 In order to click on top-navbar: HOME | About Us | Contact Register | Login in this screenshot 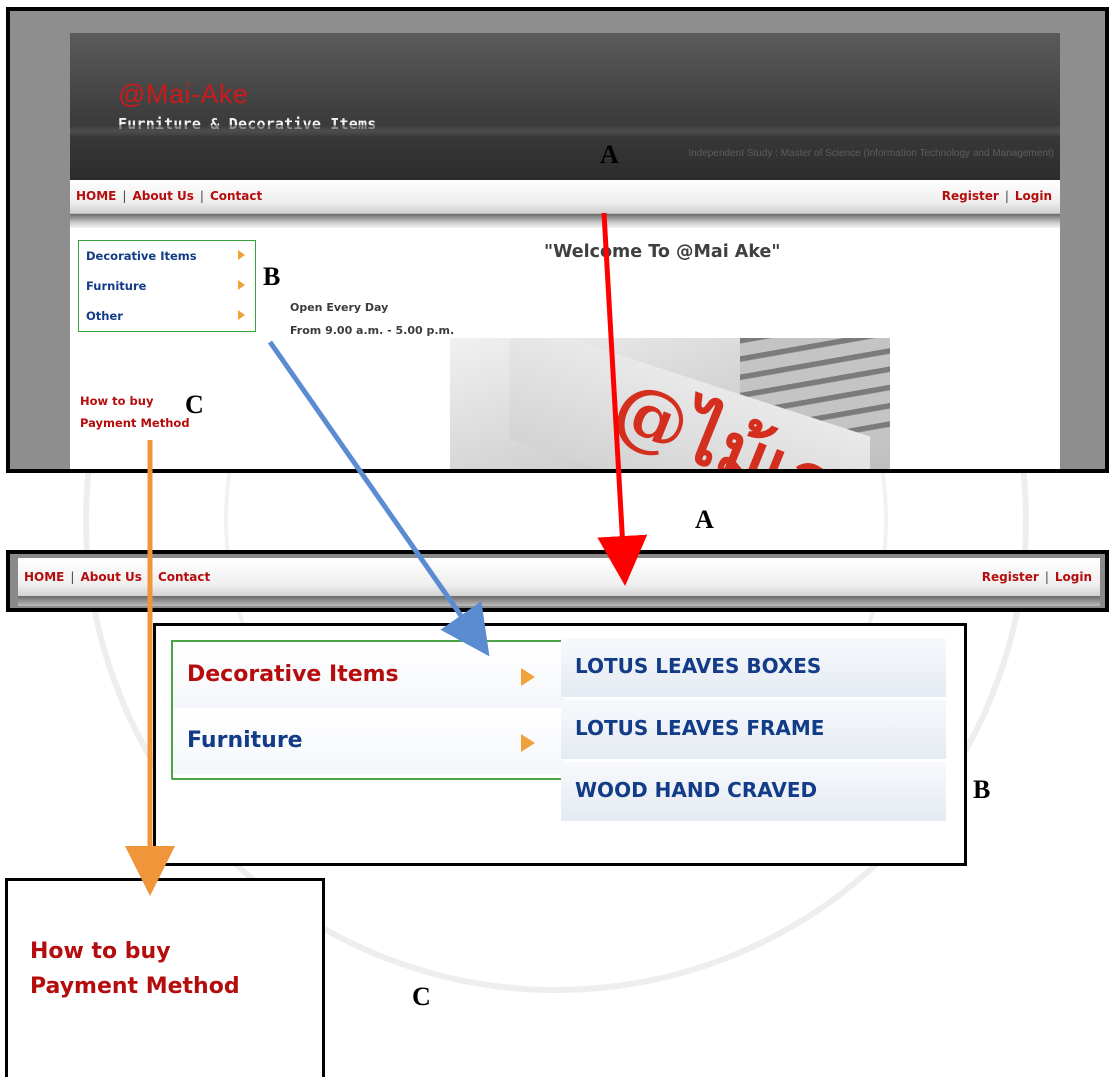, I will do `click(565, 197)`.